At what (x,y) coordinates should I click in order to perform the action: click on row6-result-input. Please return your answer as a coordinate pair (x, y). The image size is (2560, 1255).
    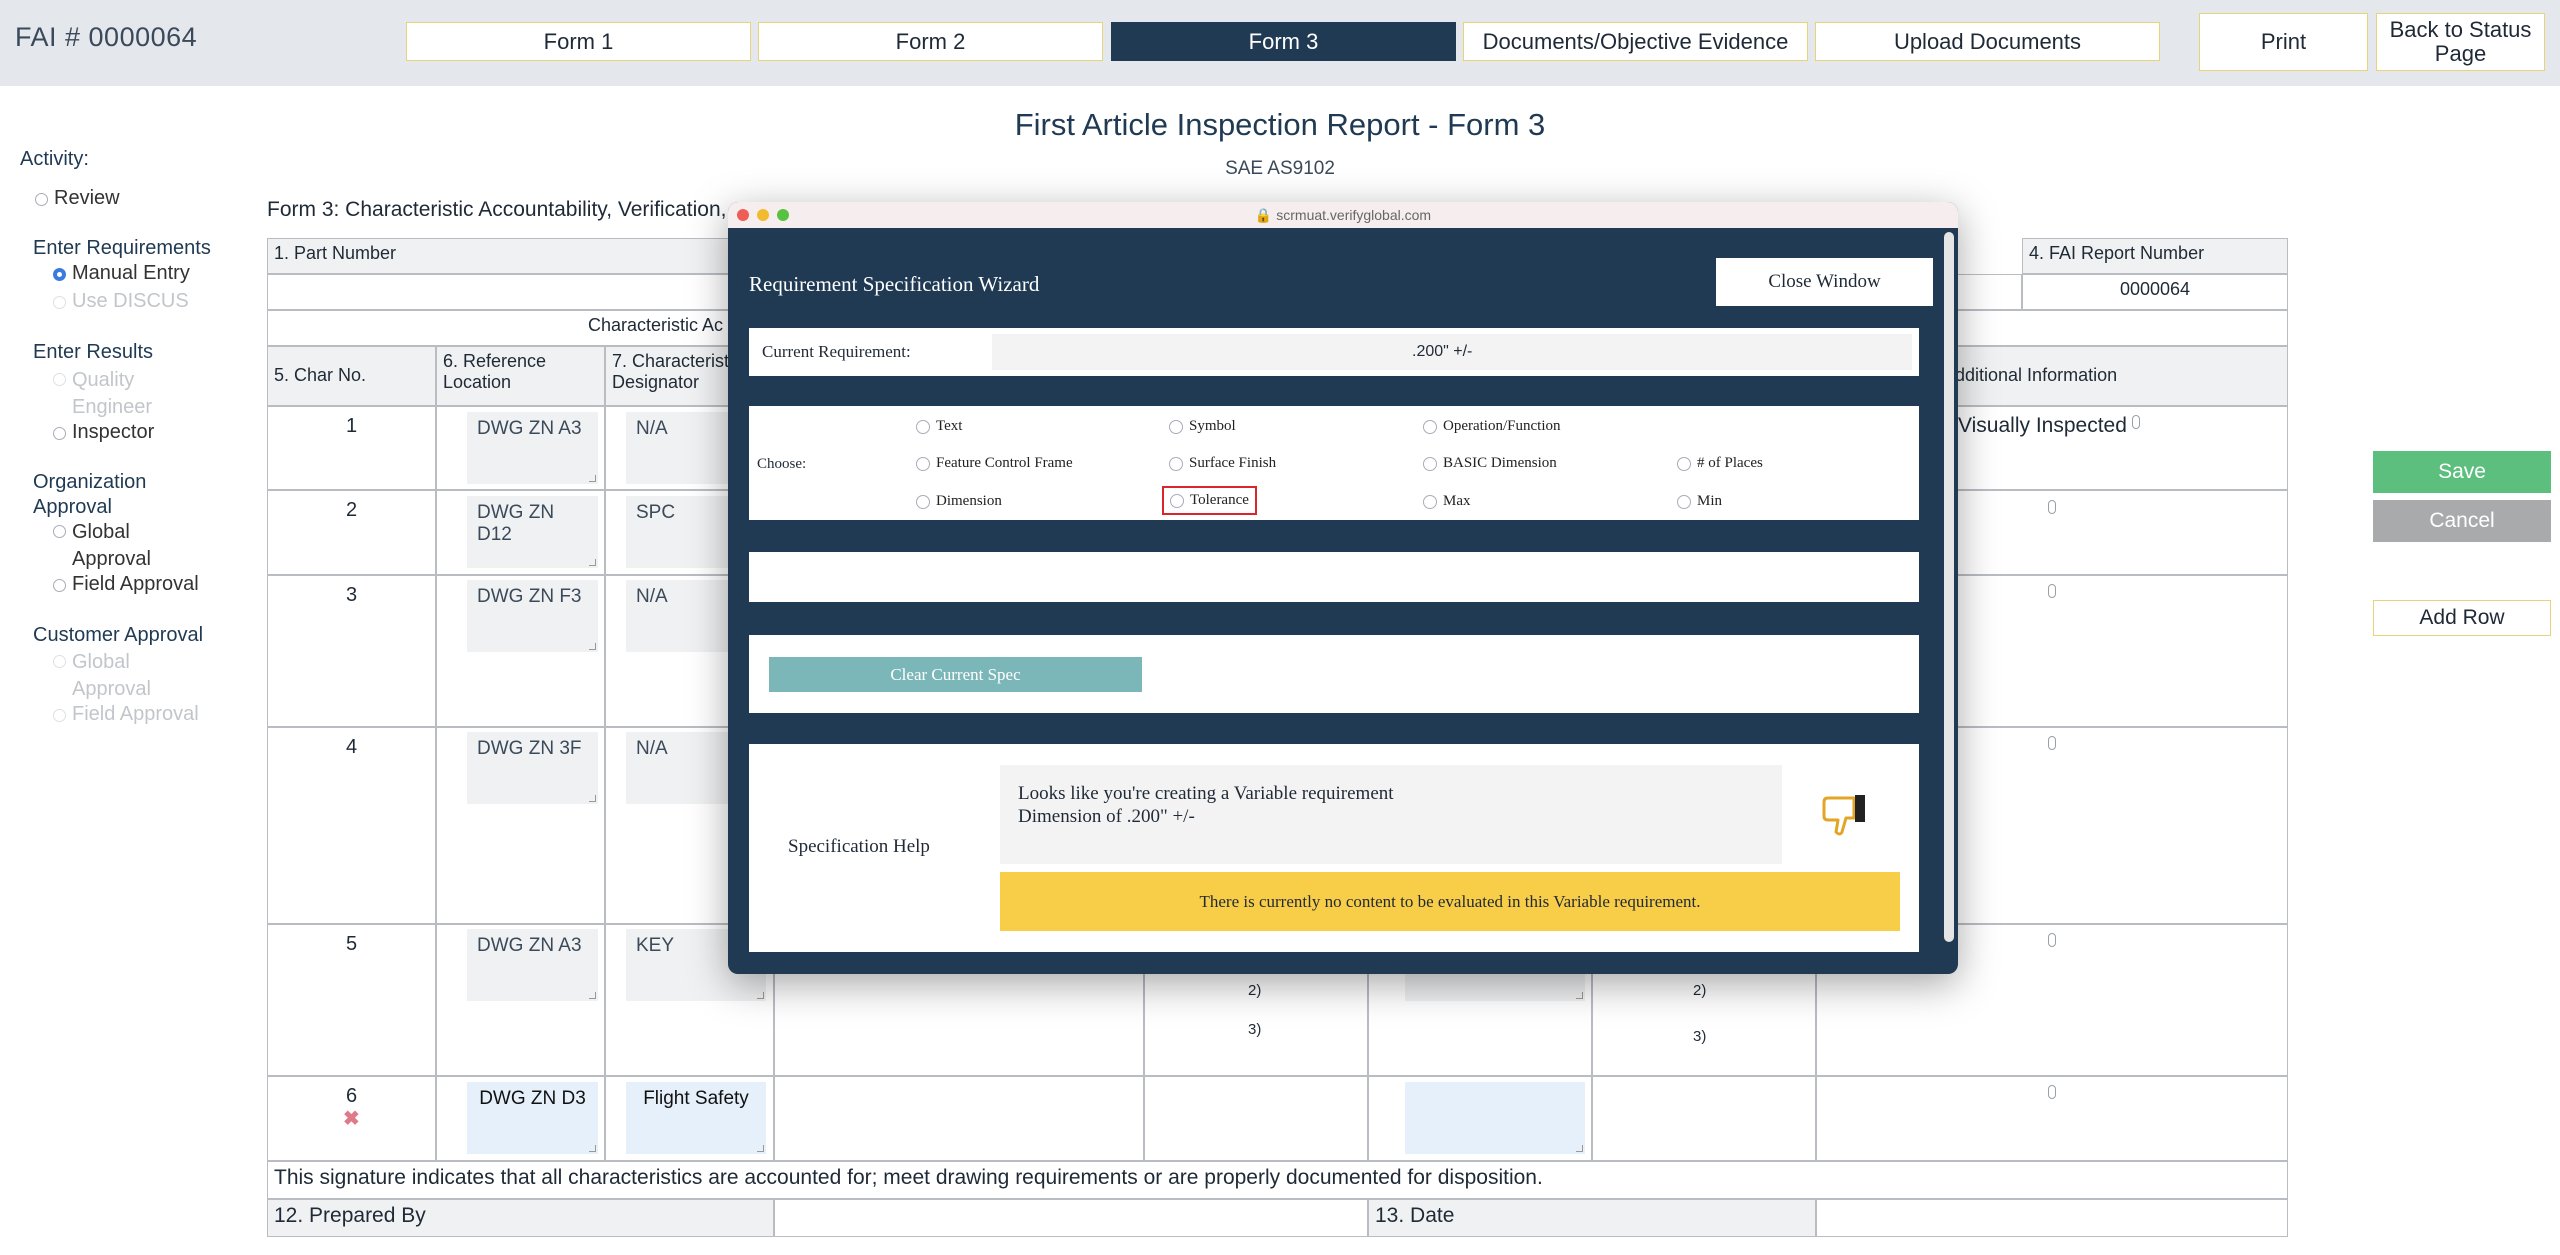
    Looking at the image, I should click on (1495, 1118).